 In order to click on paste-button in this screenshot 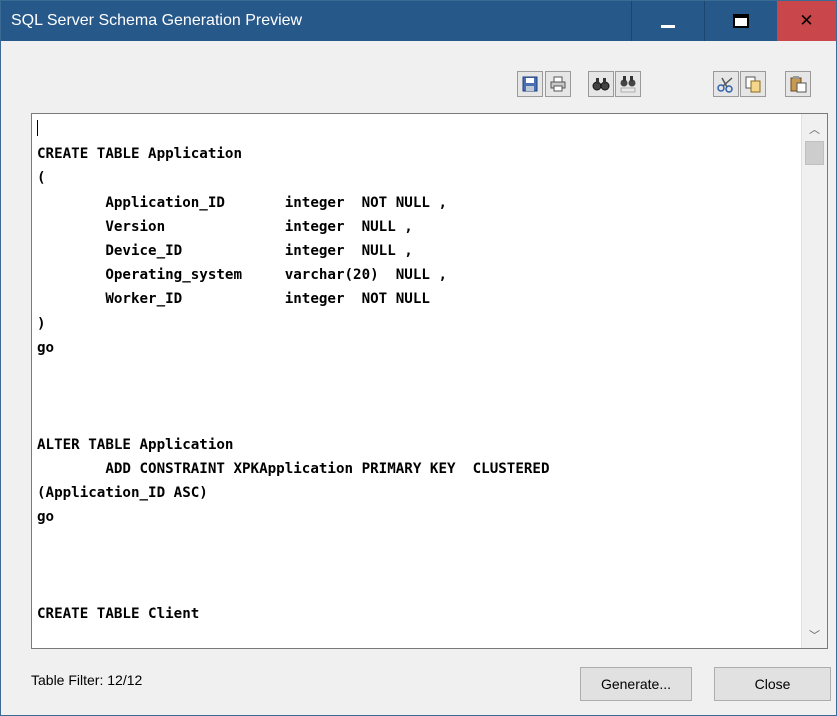, I will do `click(798, 84)`.